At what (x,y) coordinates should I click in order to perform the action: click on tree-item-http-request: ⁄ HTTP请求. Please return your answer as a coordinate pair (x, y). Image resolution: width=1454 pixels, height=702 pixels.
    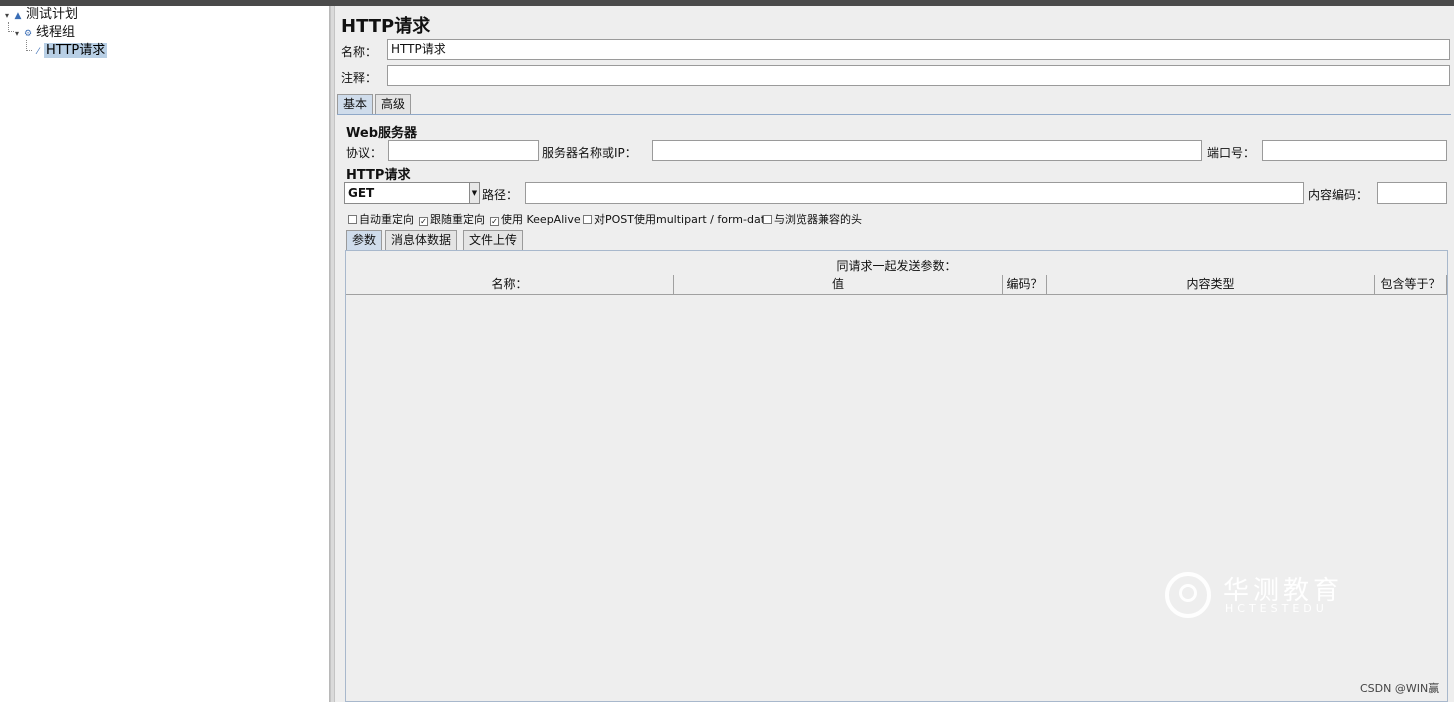
    Looking at the image, I should click on (70, 51).